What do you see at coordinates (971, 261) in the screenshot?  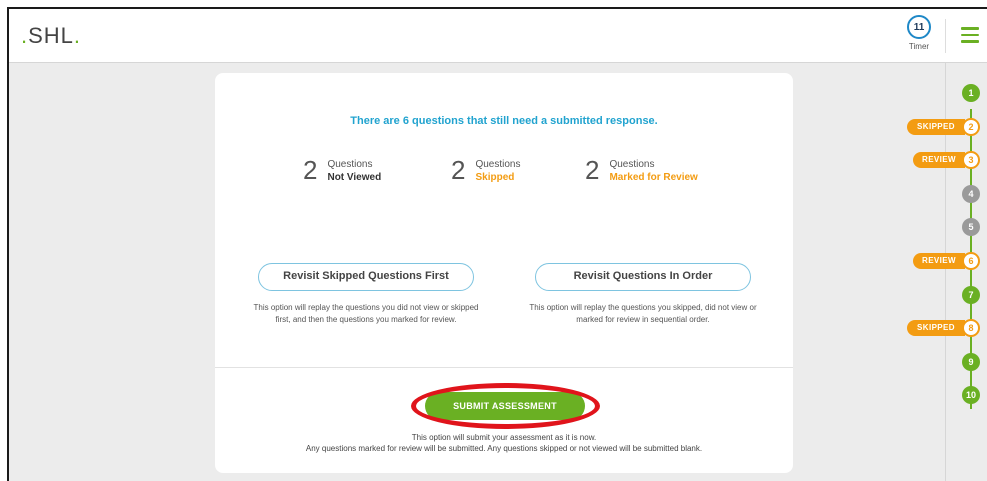 I see `question-node-6: 6` at bounding box center [971, 261].